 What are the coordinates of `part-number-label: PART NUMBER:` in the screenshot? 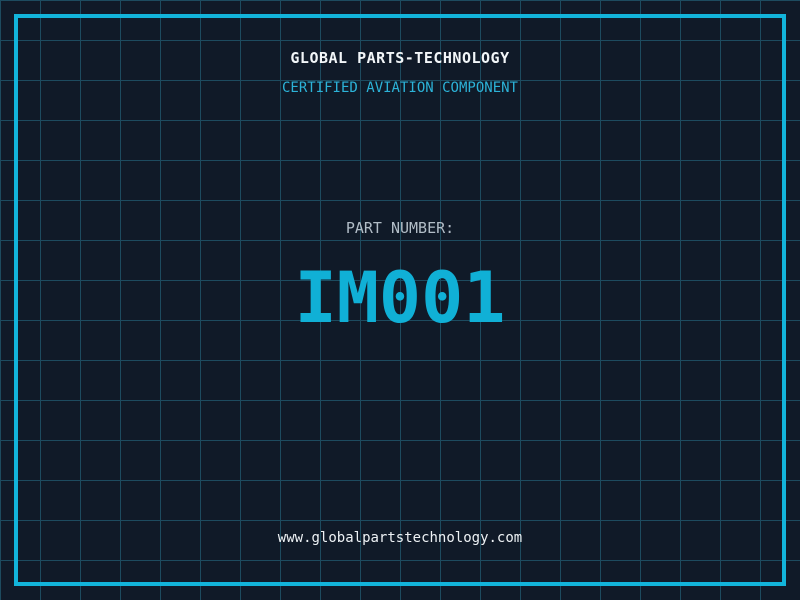 It's located at (400, 228).